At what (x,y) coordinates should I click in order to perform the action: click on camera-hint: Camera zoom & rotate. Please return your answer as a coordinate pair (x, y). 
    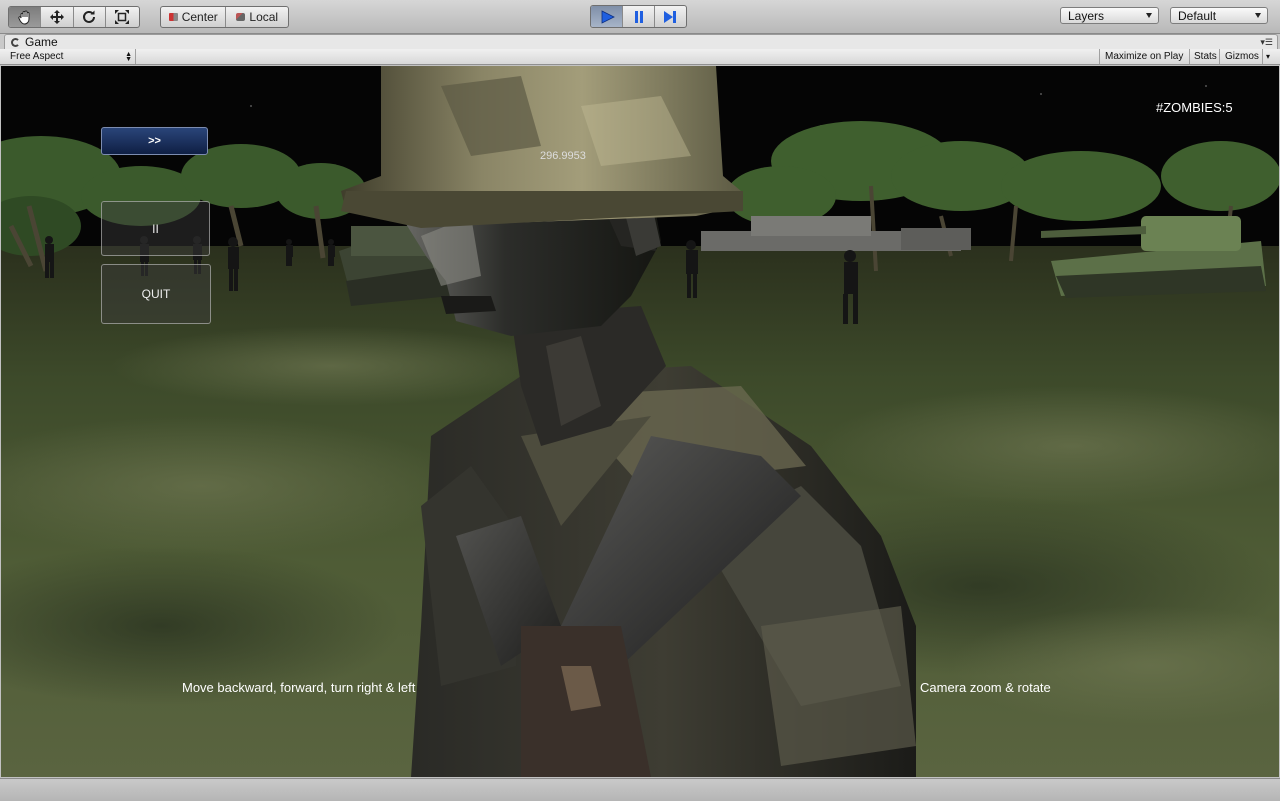
    Looking at the image, I should click on (985, 687).